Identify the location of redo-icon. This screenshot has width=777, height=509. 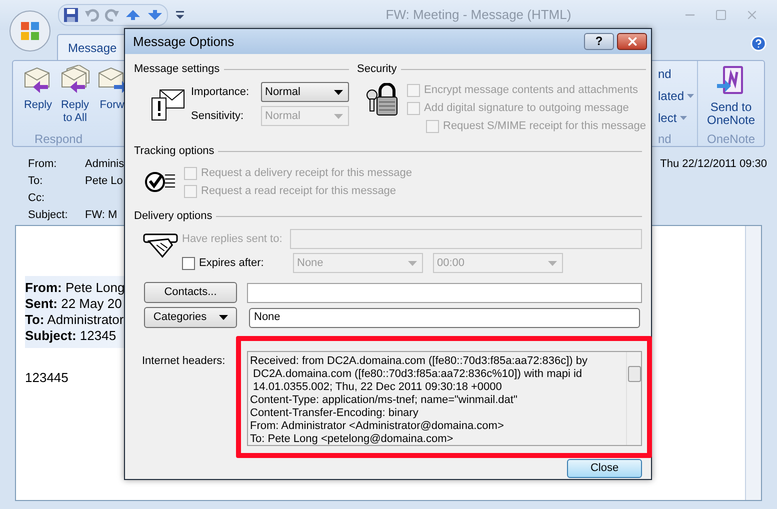
(112, 15).